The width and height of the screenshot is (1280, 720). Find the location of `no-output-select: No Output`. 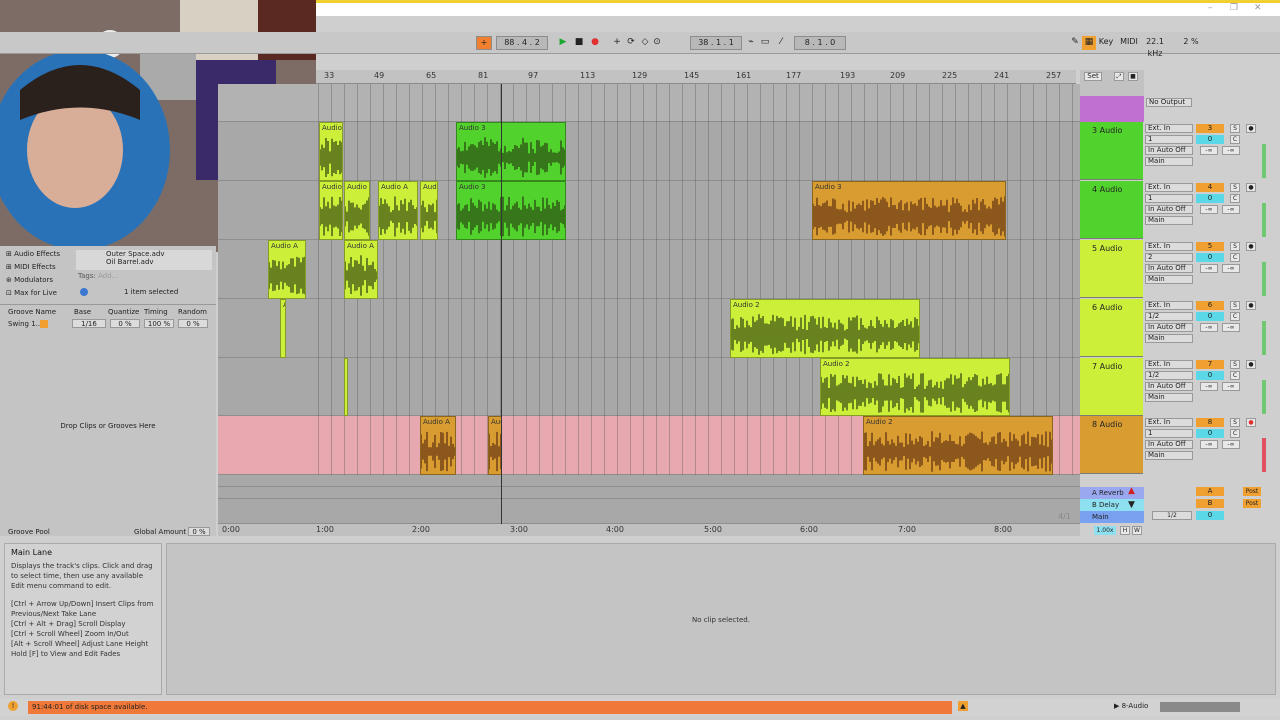

no-output-select: No Output is located at coordinates (1169, 102).